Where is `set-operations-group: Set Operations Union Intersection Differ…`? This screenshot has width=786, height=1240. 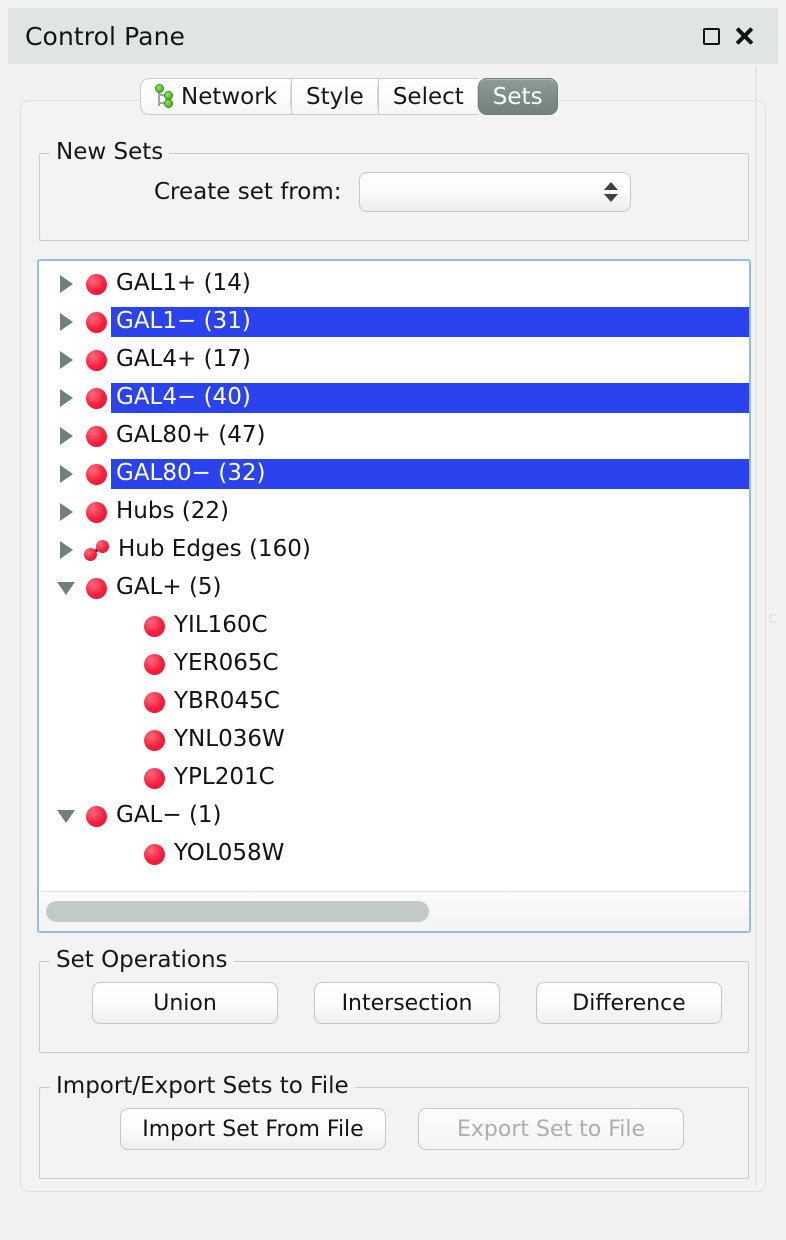
set-operations-group: Set Operations Union Intersection Differ… is located at coordinates (394, 1000).